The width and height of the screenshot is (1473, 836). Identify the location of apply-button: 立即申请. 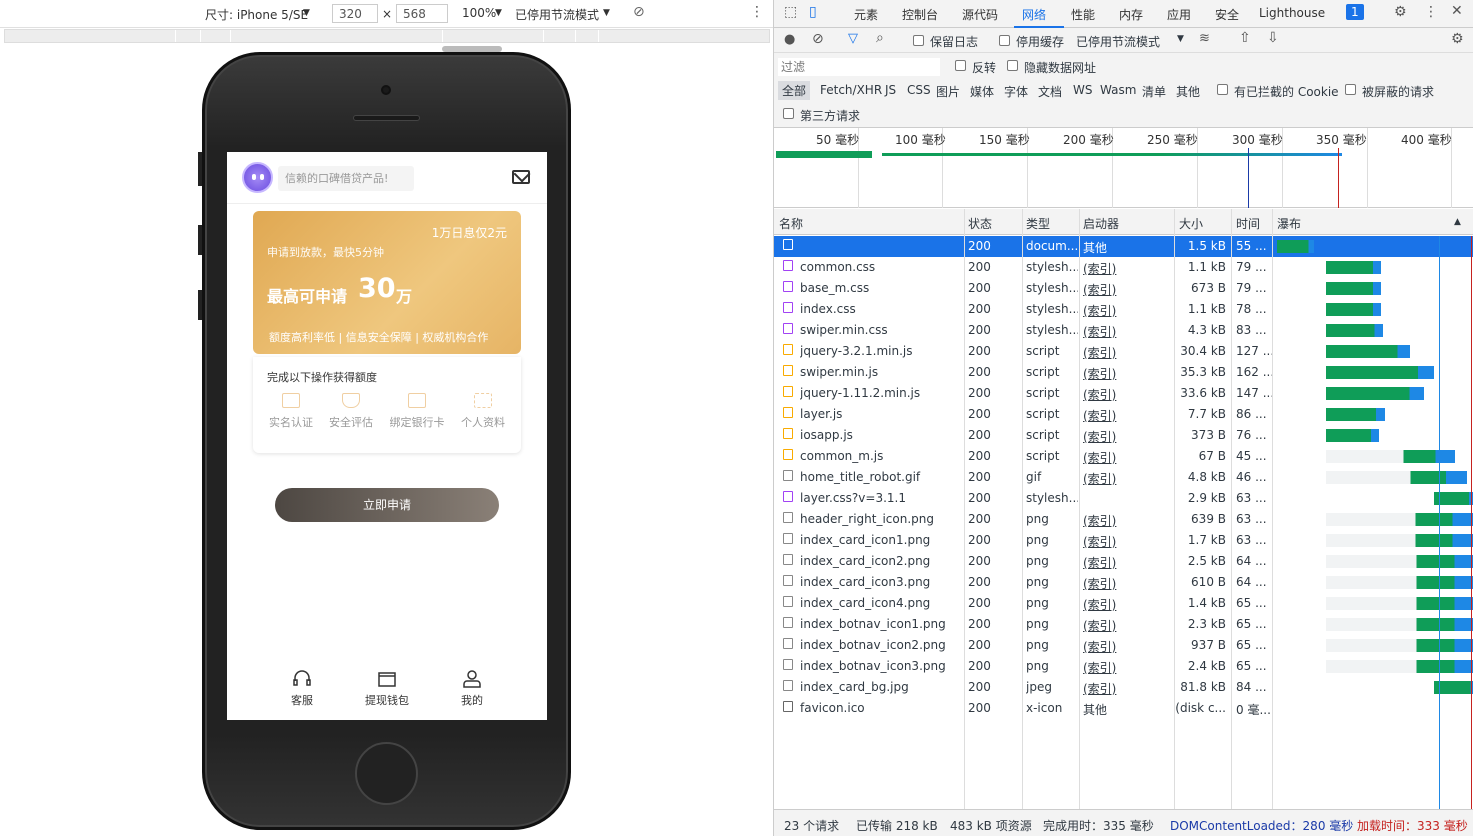
(387, 505).